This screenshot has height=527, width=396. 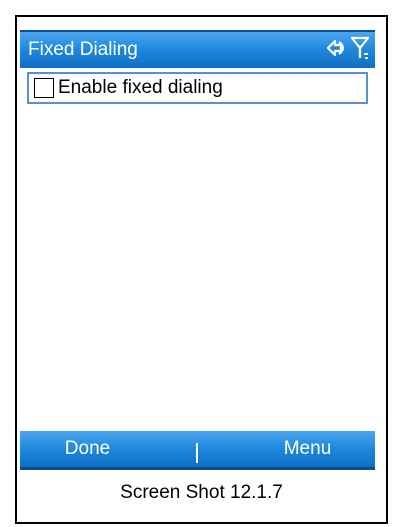 I want to click on softkey-bar: Done Menu, so click(x=197, y=449).